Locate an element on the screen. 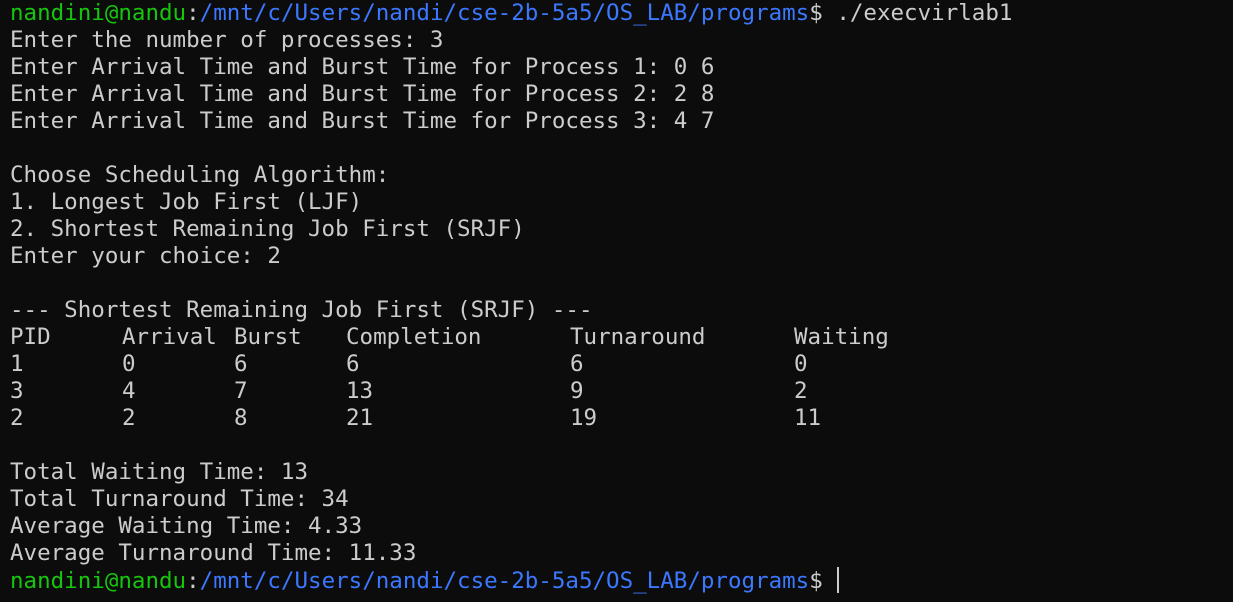  table-header-cell: Burst is located at coordinates (268, 337).